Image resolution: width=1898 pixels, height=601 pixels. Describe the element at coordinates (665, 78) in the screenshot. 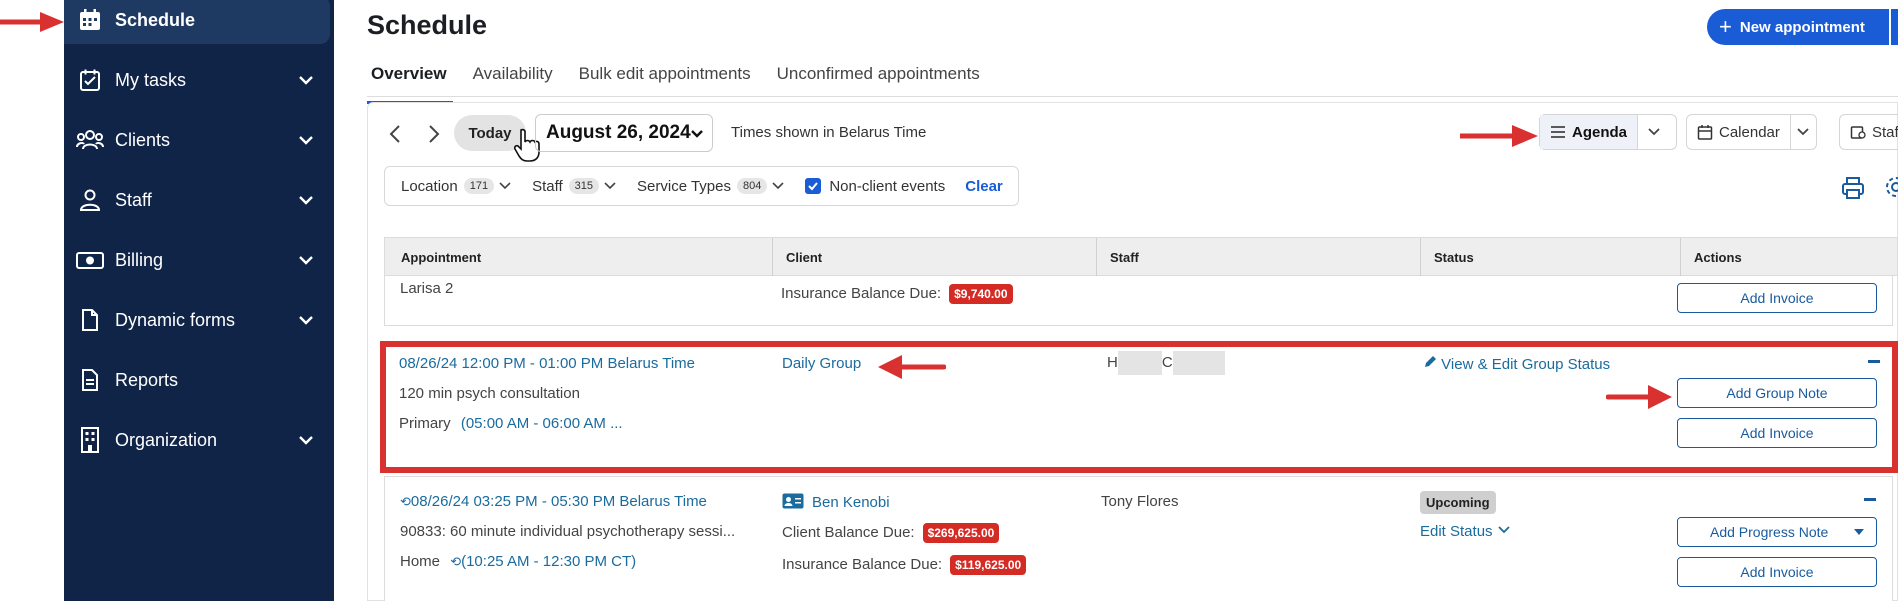

I see `tab-bulk-edit: Bulk edit appointments` at that location.